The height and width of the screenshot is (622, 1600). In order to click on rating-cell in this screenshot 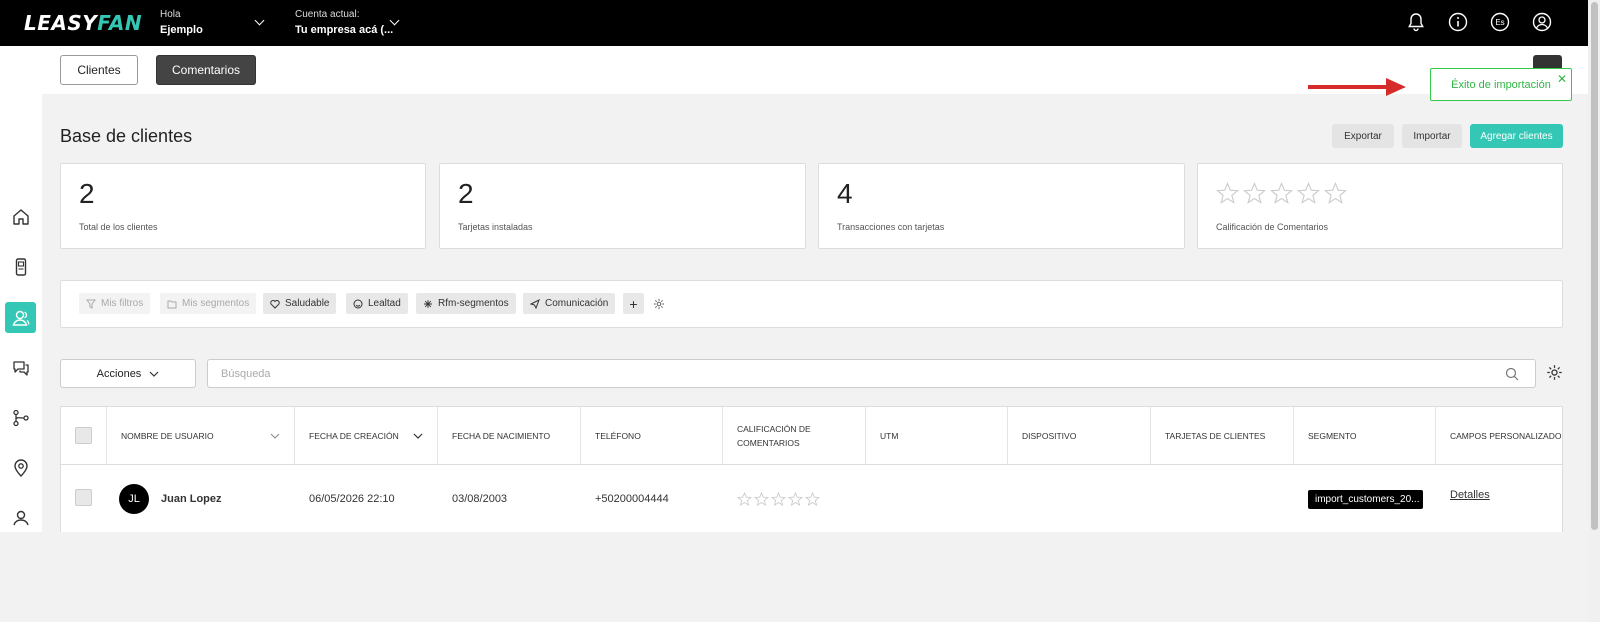, I will do `click(794, 498)`.